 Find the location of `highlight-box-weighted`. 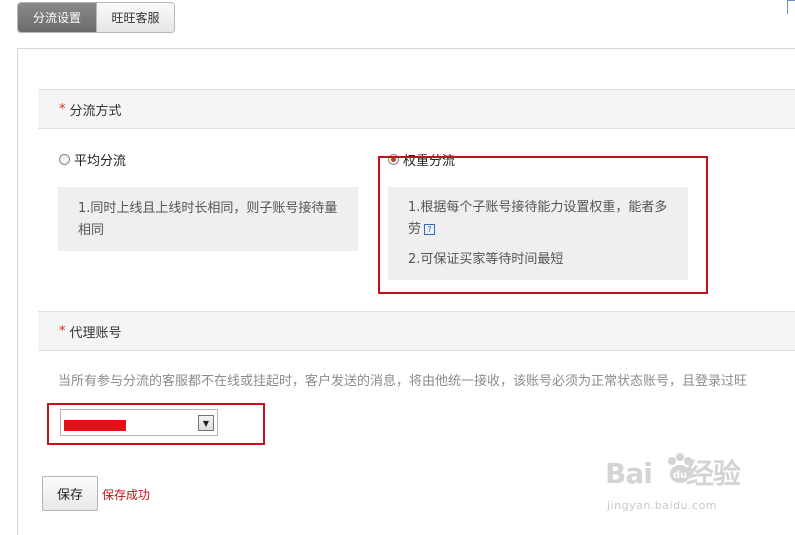

highlight-box-weighted is located at coordinates (543, 225).